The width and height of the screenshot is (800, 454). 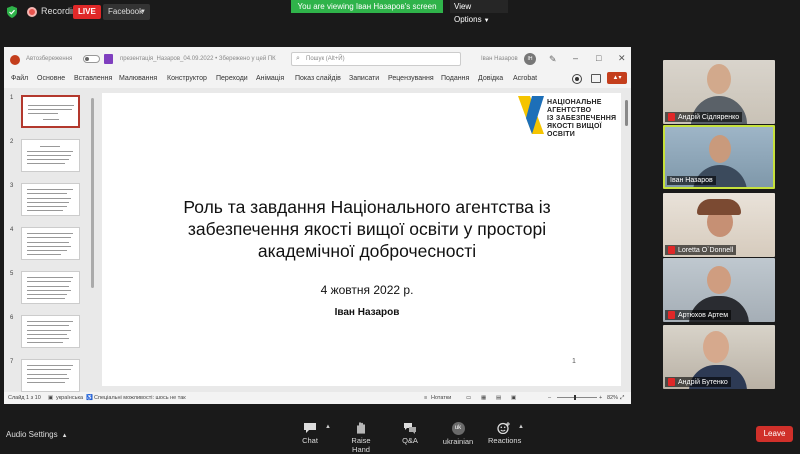 I want to click on qa-button: Q&A, so click(x=410, y=433).